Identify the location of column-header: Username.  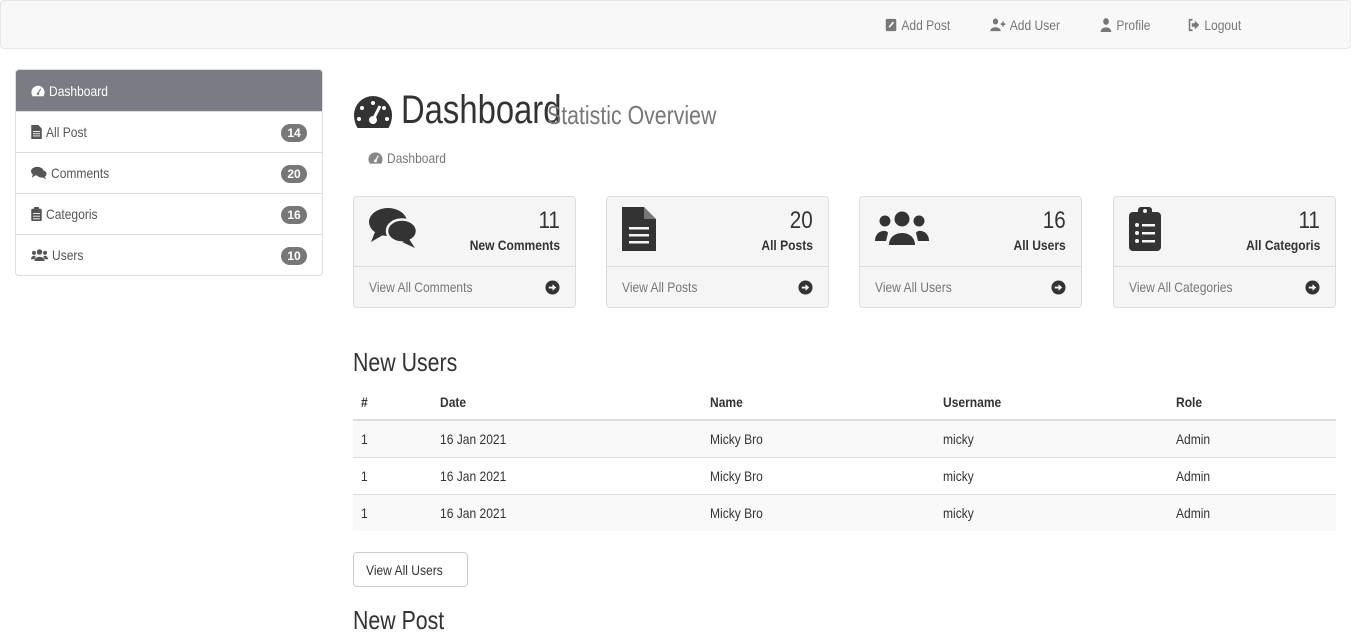
(1051, 402).